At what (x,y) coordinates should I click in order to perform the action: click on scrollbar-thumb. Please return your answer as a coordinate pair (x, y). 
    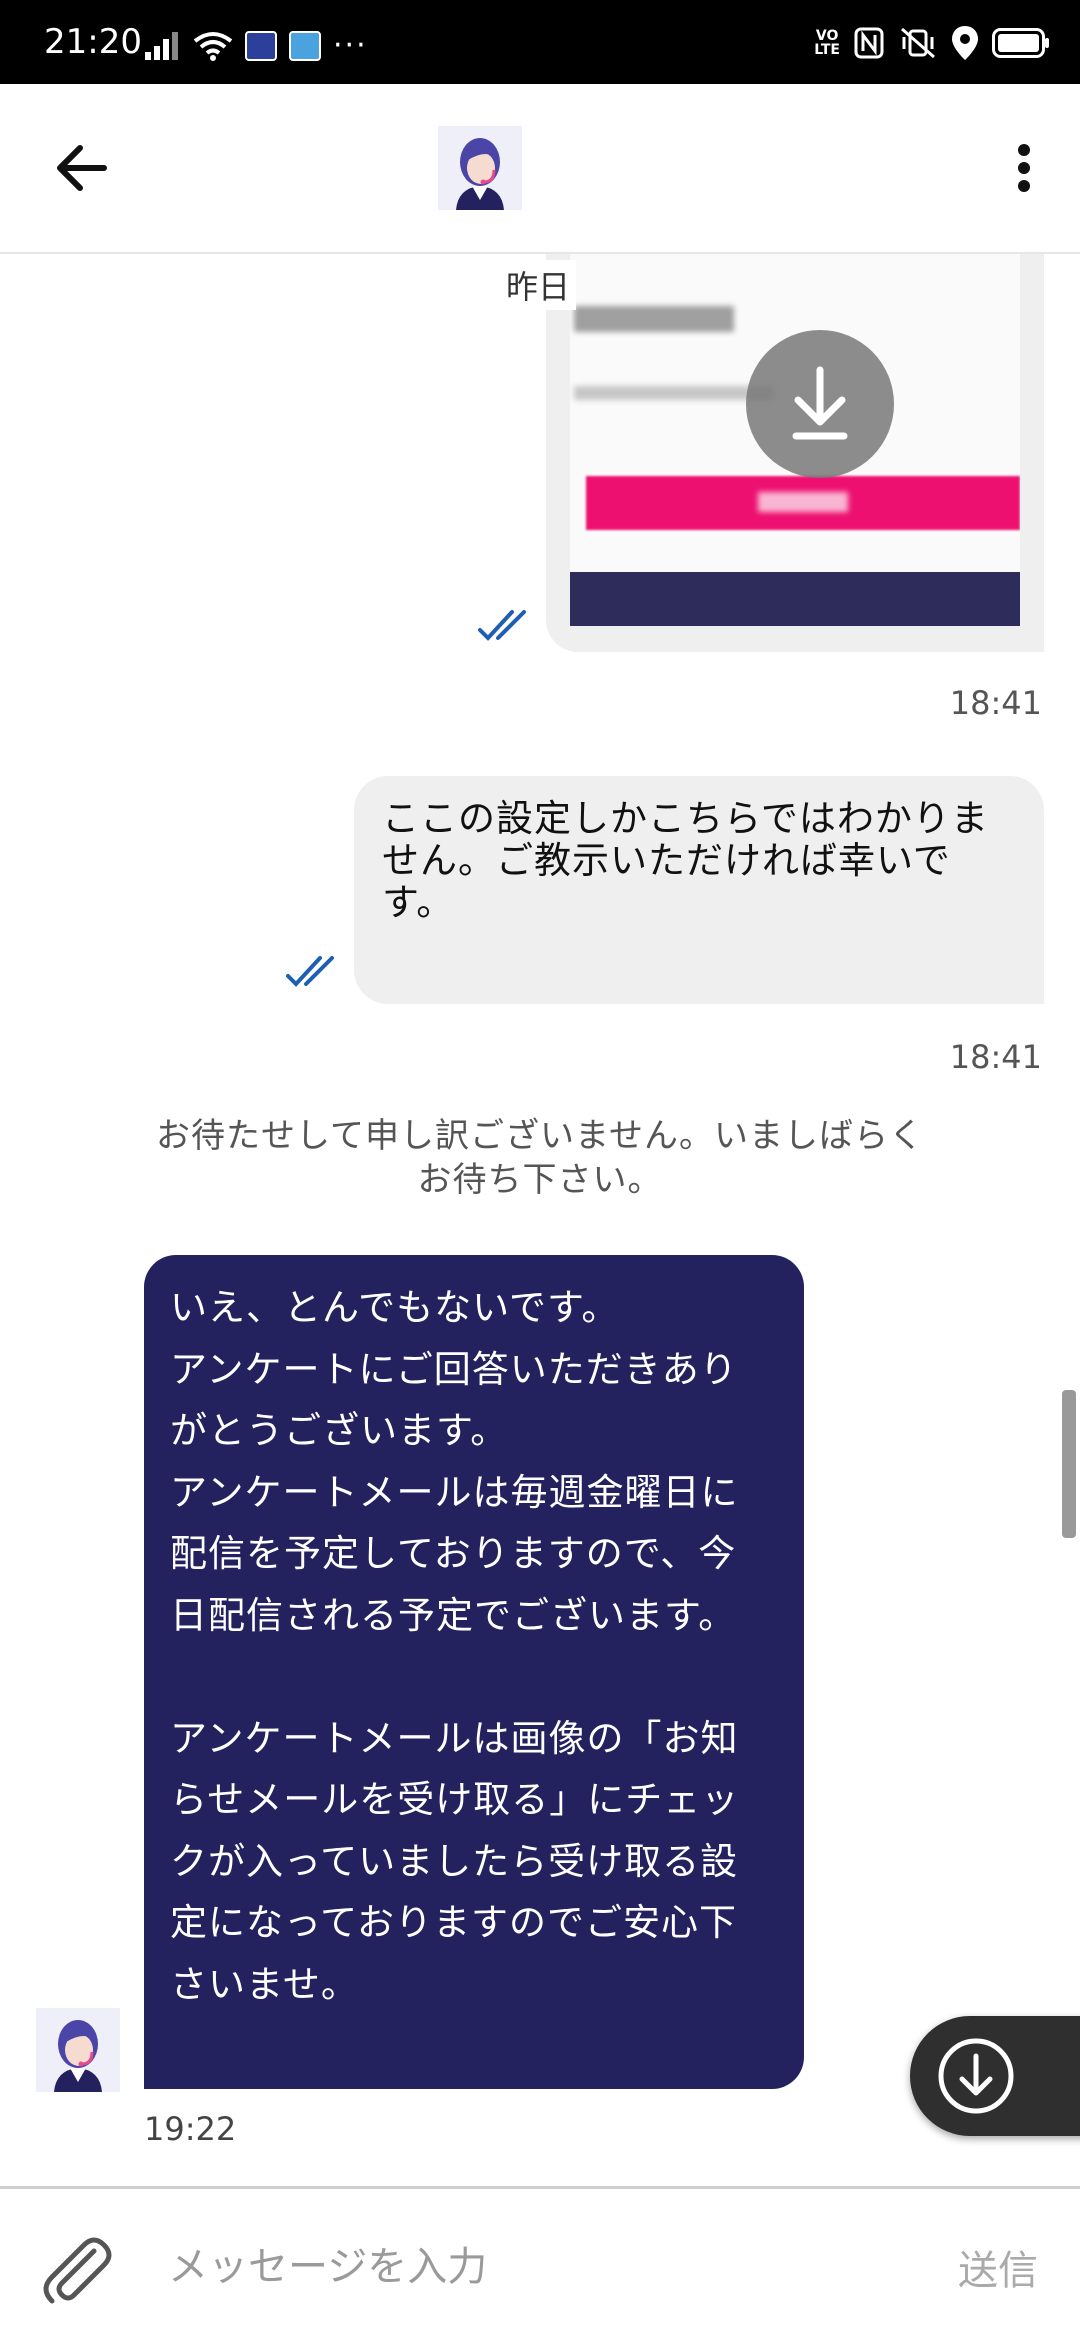
    Looking at the image, I should click on (1069, 1464).